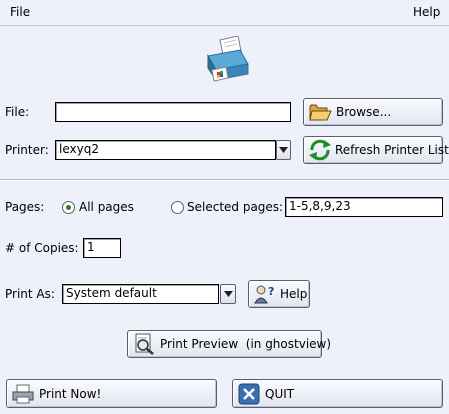  I want to click on refresh-printer-list-button: Refresh Printer List, so click(376, 150).